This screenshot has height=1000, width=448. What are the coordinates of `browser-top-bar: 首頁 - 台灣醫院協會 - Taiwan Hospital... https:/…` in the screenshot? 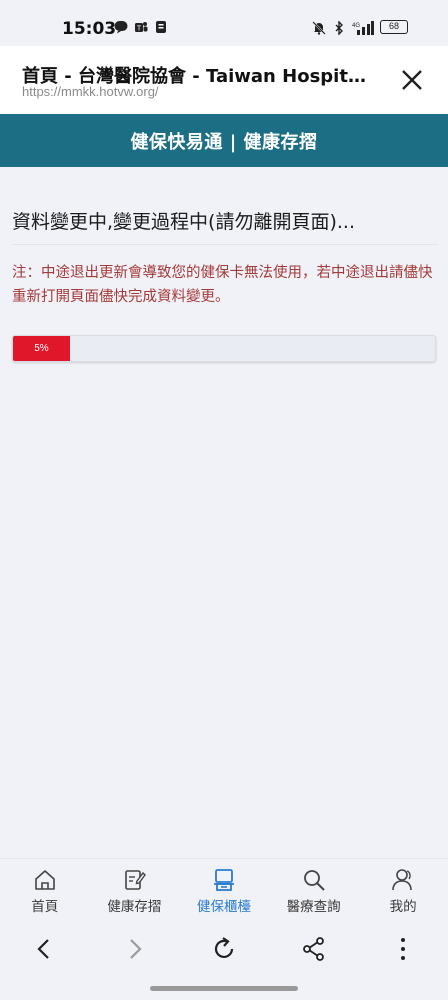 It's located at (224, 80).